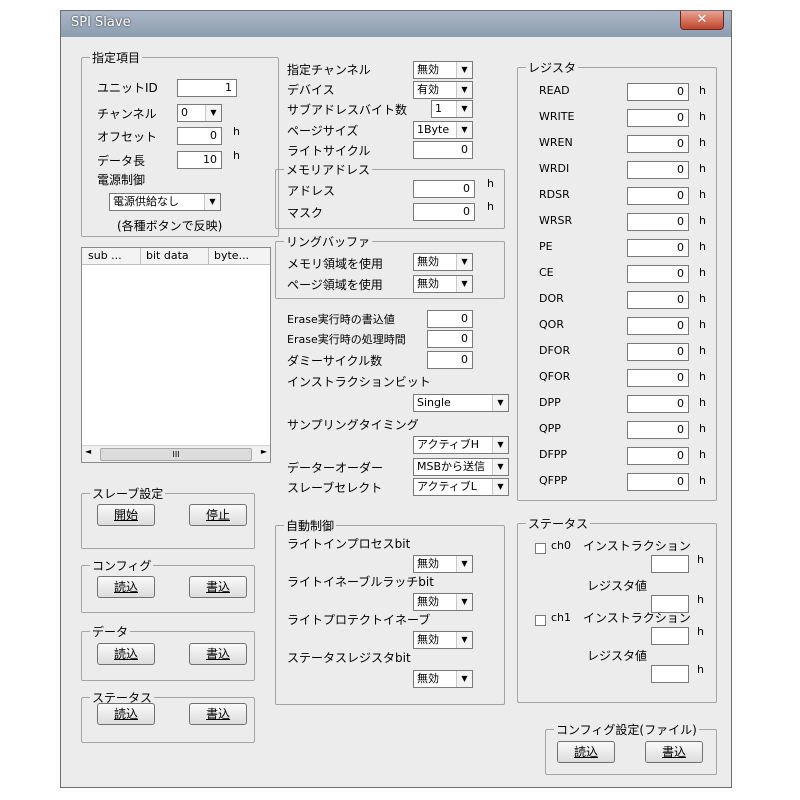 The image size is (800, 800). What do you see at coordinates (550, 402) in the screenshot?
I see `register-label-dpp: DPP` at bounding box center [550, 402].